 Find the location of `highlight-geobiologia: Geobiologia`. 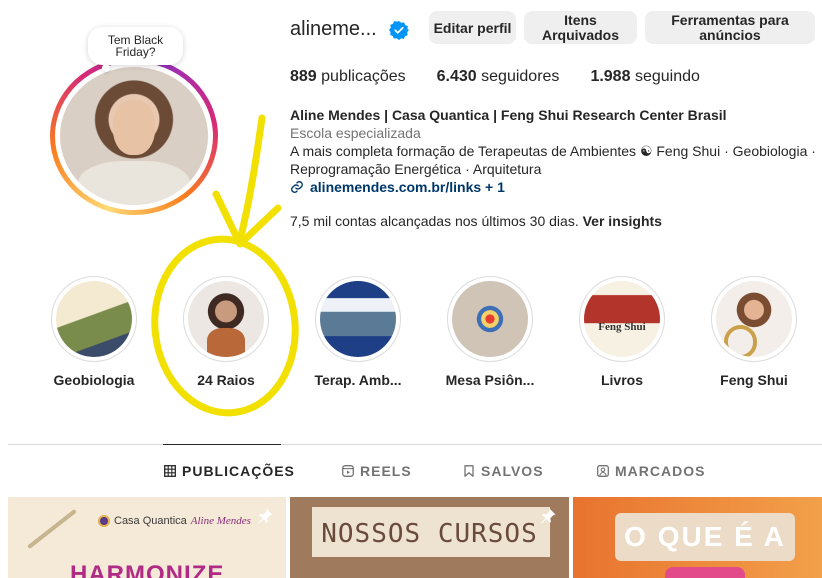

highlight-geobiologia: Geobiologia is located at coordinates (94, 332).